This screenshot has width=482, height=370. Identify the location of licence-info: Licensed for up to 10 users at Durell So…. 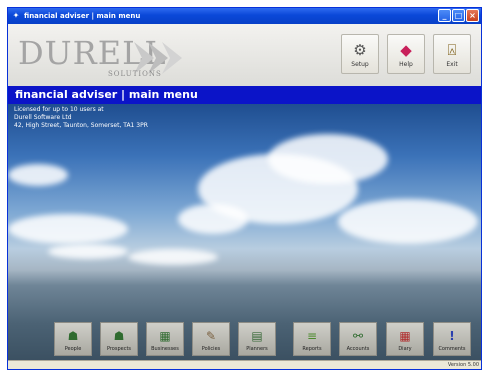
(81, 118).